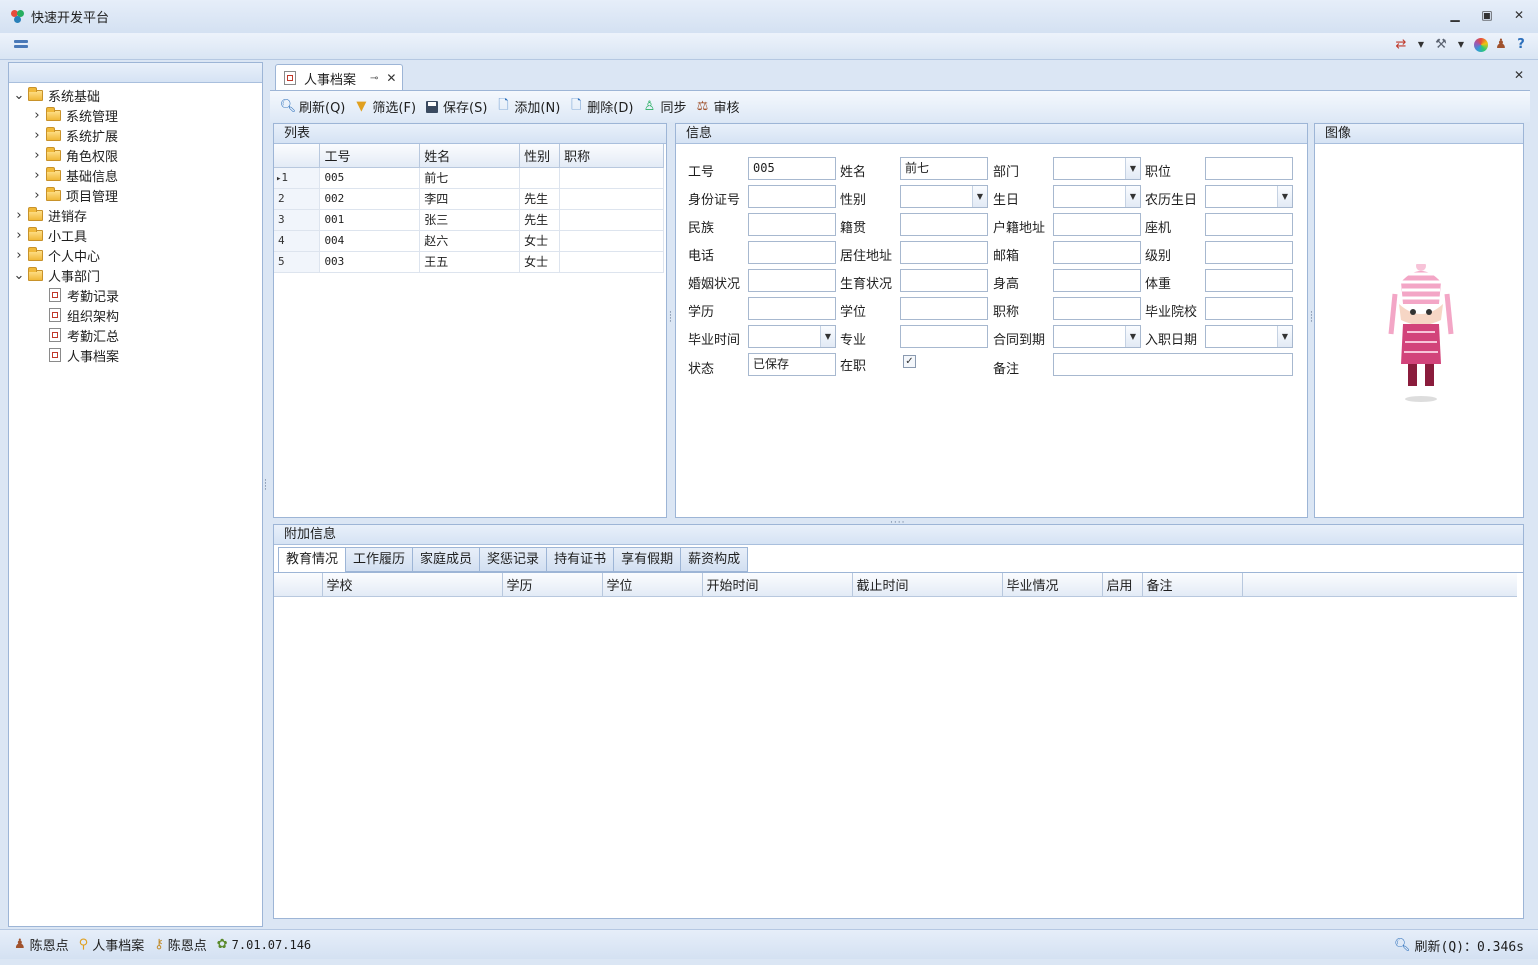  What do you see at coordinates (339, 77) in the screenshot?
I see `tab-personnel-file: 人事档案 ⊸ ✕` at bounding box center [339, 77].